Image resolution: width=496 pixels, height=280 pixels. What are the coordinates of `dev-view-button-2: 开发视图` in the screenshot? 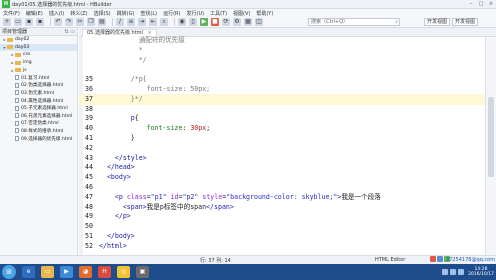 It's located at (465, 22).